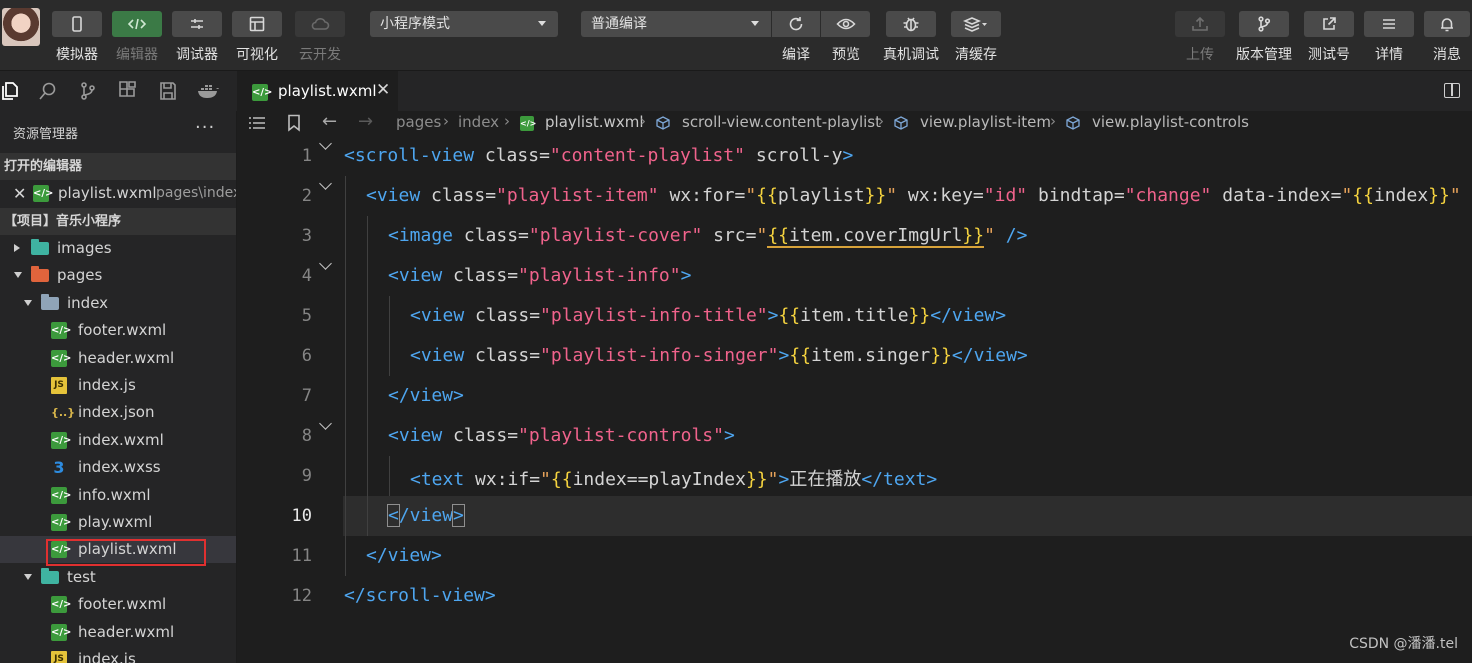  Describe the element at coordinates (464, 24) in the screenshot. I see `mode-select: 小程序模式` at that location.